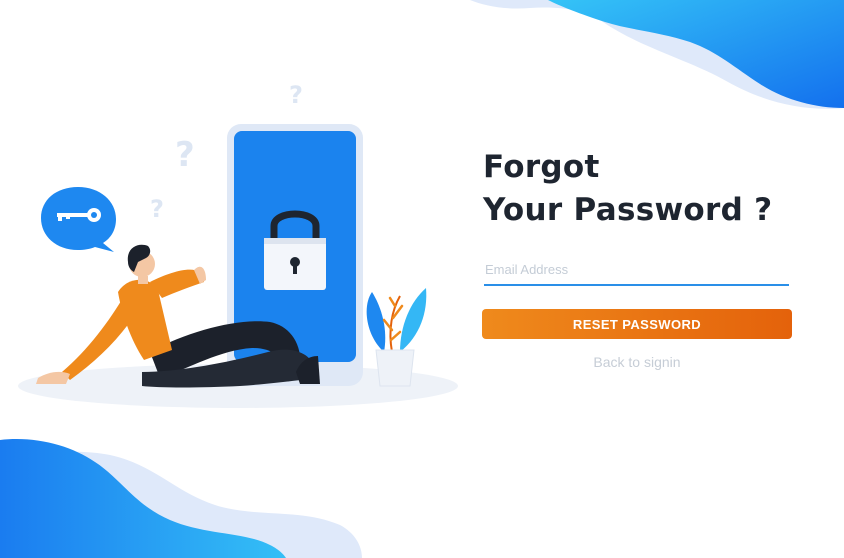 The width and height of the screenshot is (844, 558). I want to click on email-input, so click(636, 270).